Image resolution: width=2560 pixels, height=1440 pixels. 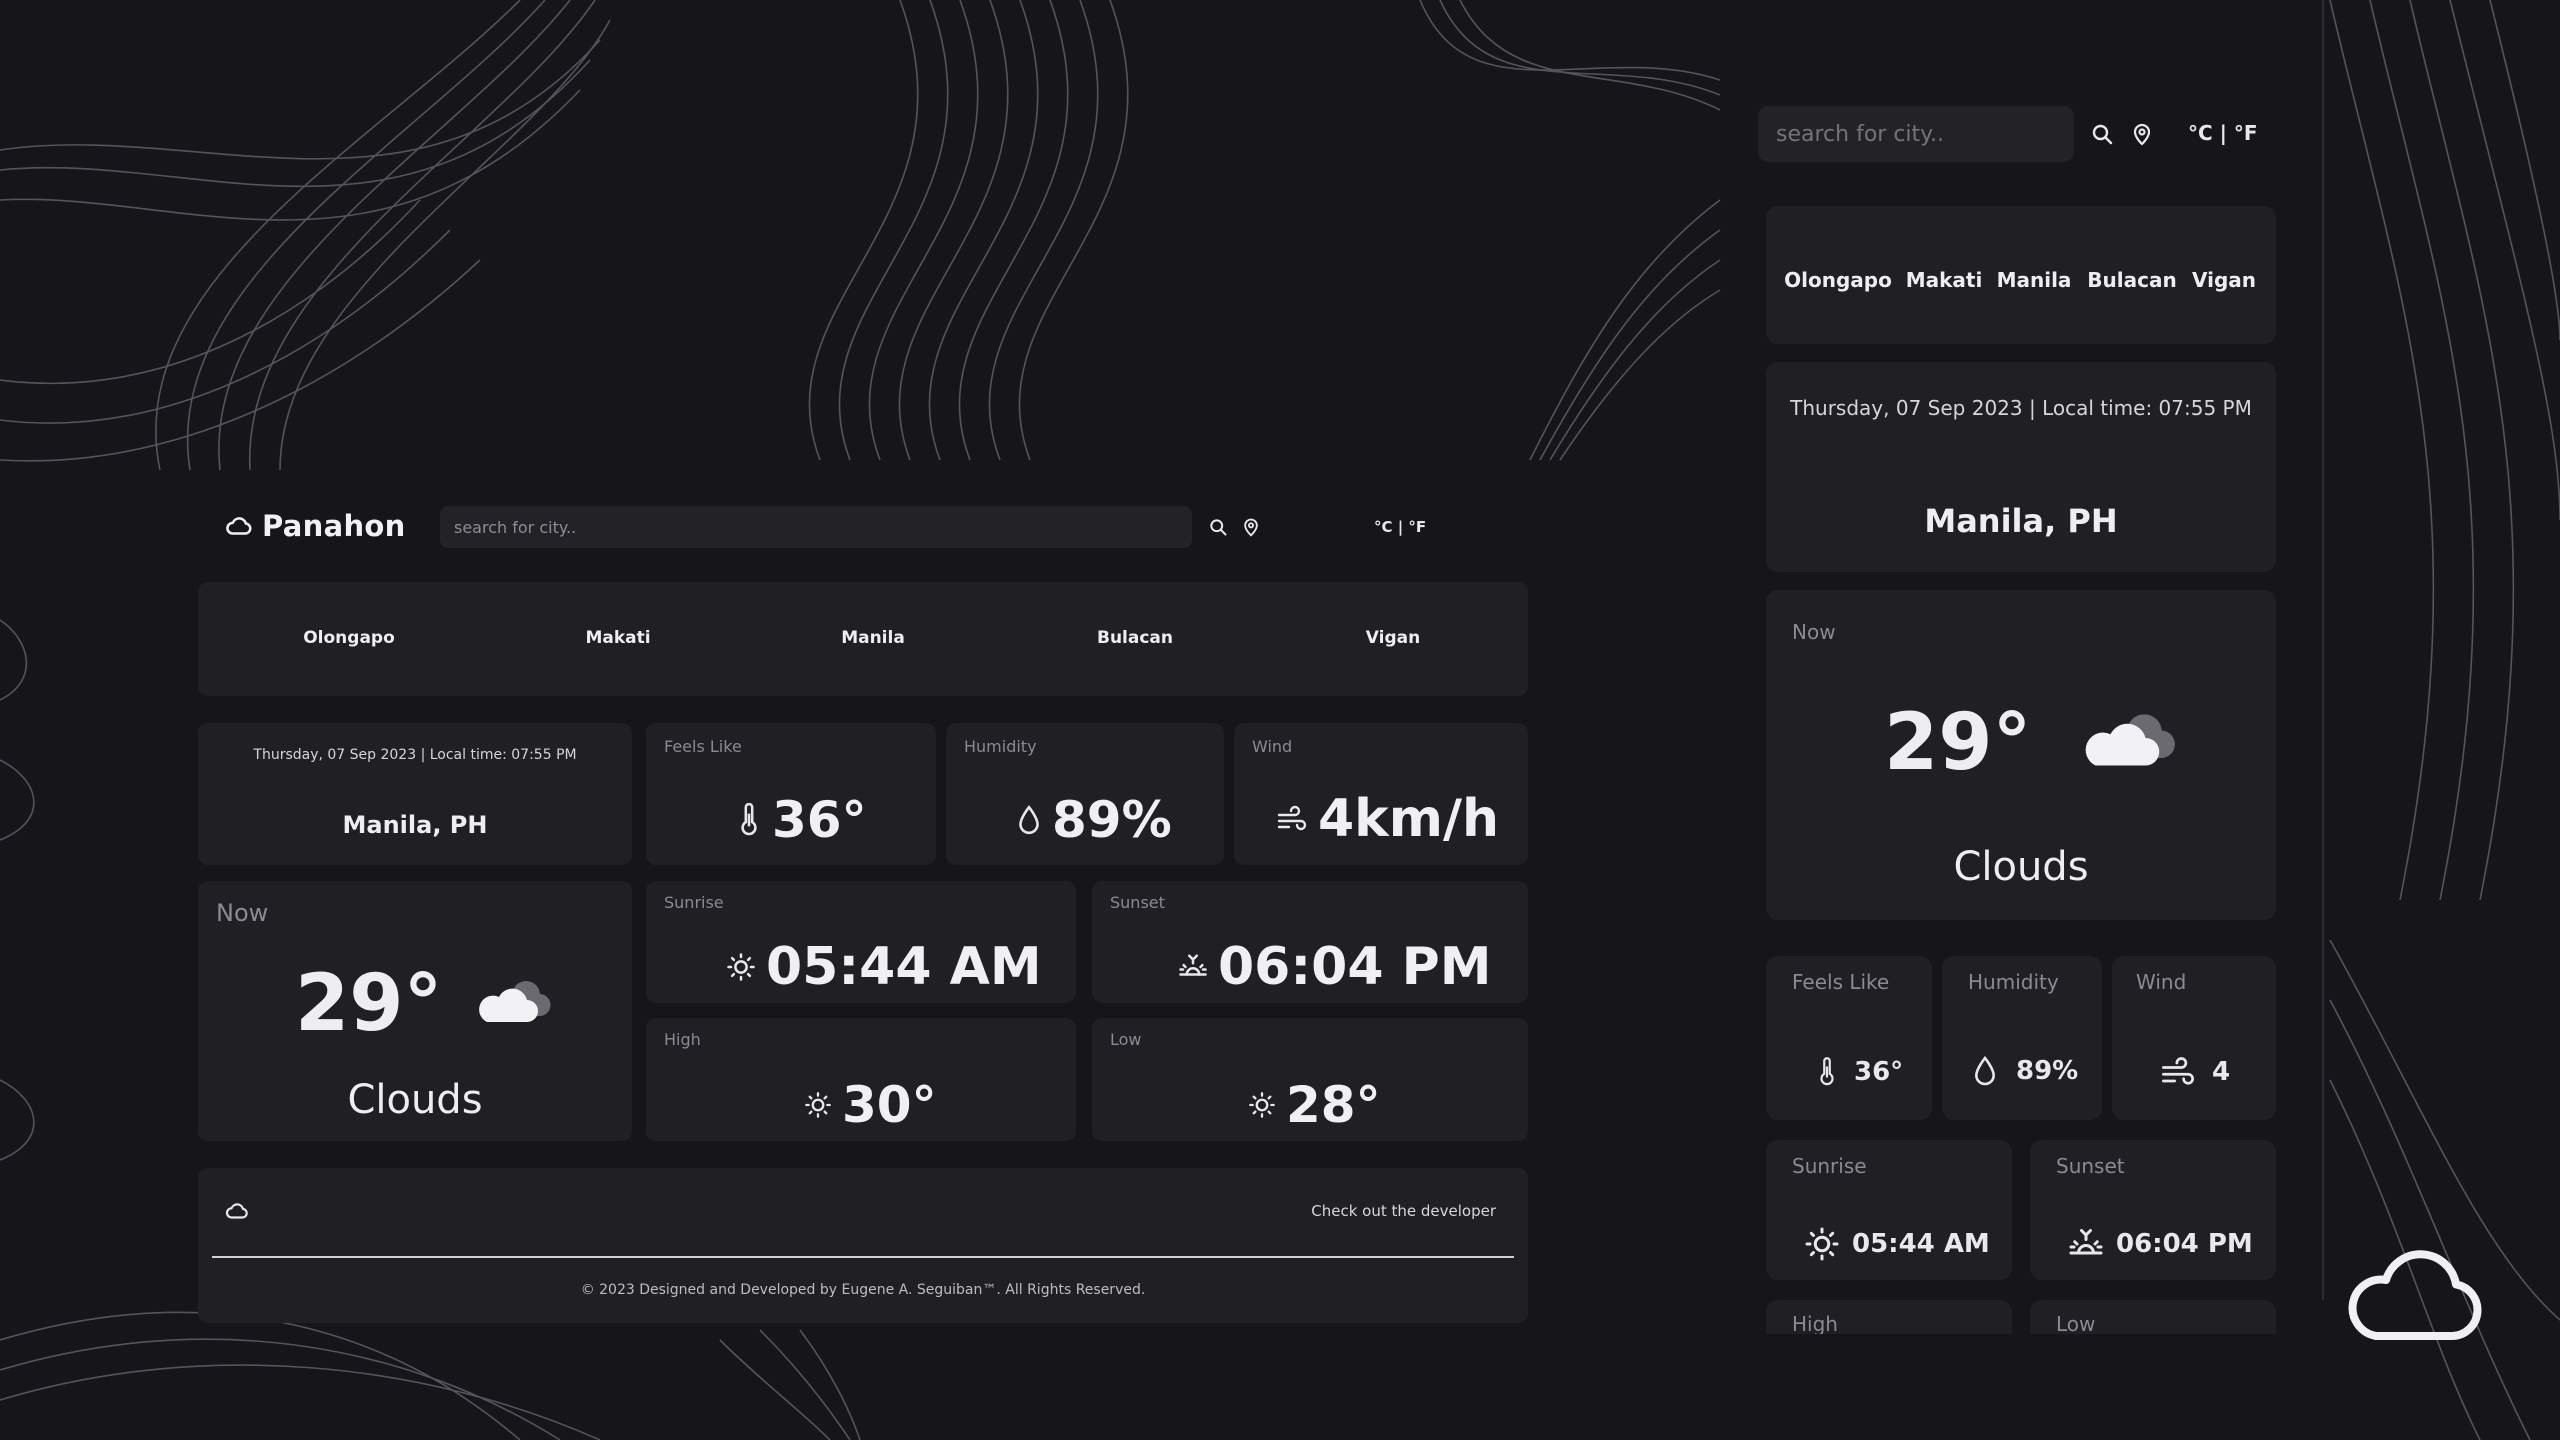 I want to click on city-shortcuts: Olongapo Makati Manila Bulacan Vigan, so click(x=863, y=639).